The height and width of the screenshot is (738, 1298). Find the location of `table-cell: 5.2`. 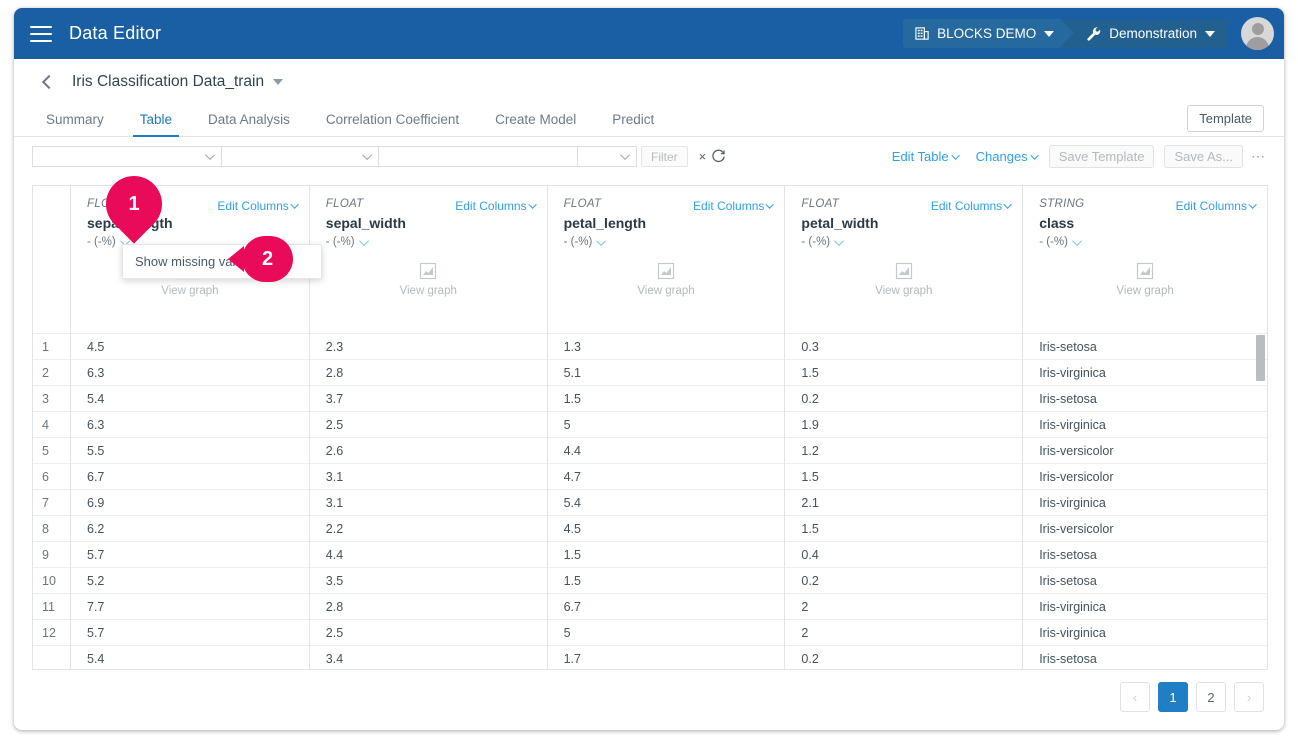

table-cell: 5.2 is located at coordinates (190, 581).